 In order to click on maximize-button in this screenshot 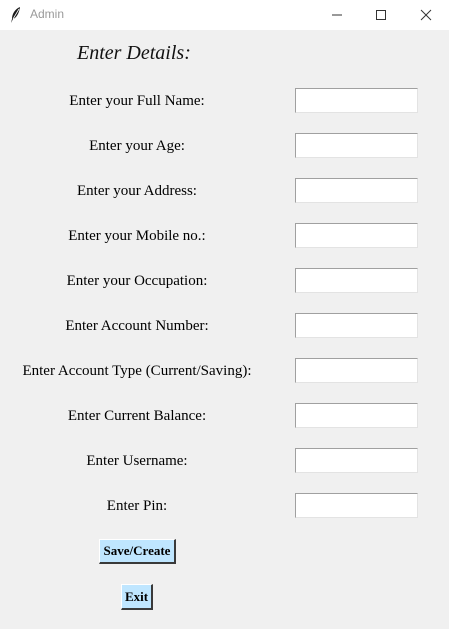, I will do `click(381, 15)`.